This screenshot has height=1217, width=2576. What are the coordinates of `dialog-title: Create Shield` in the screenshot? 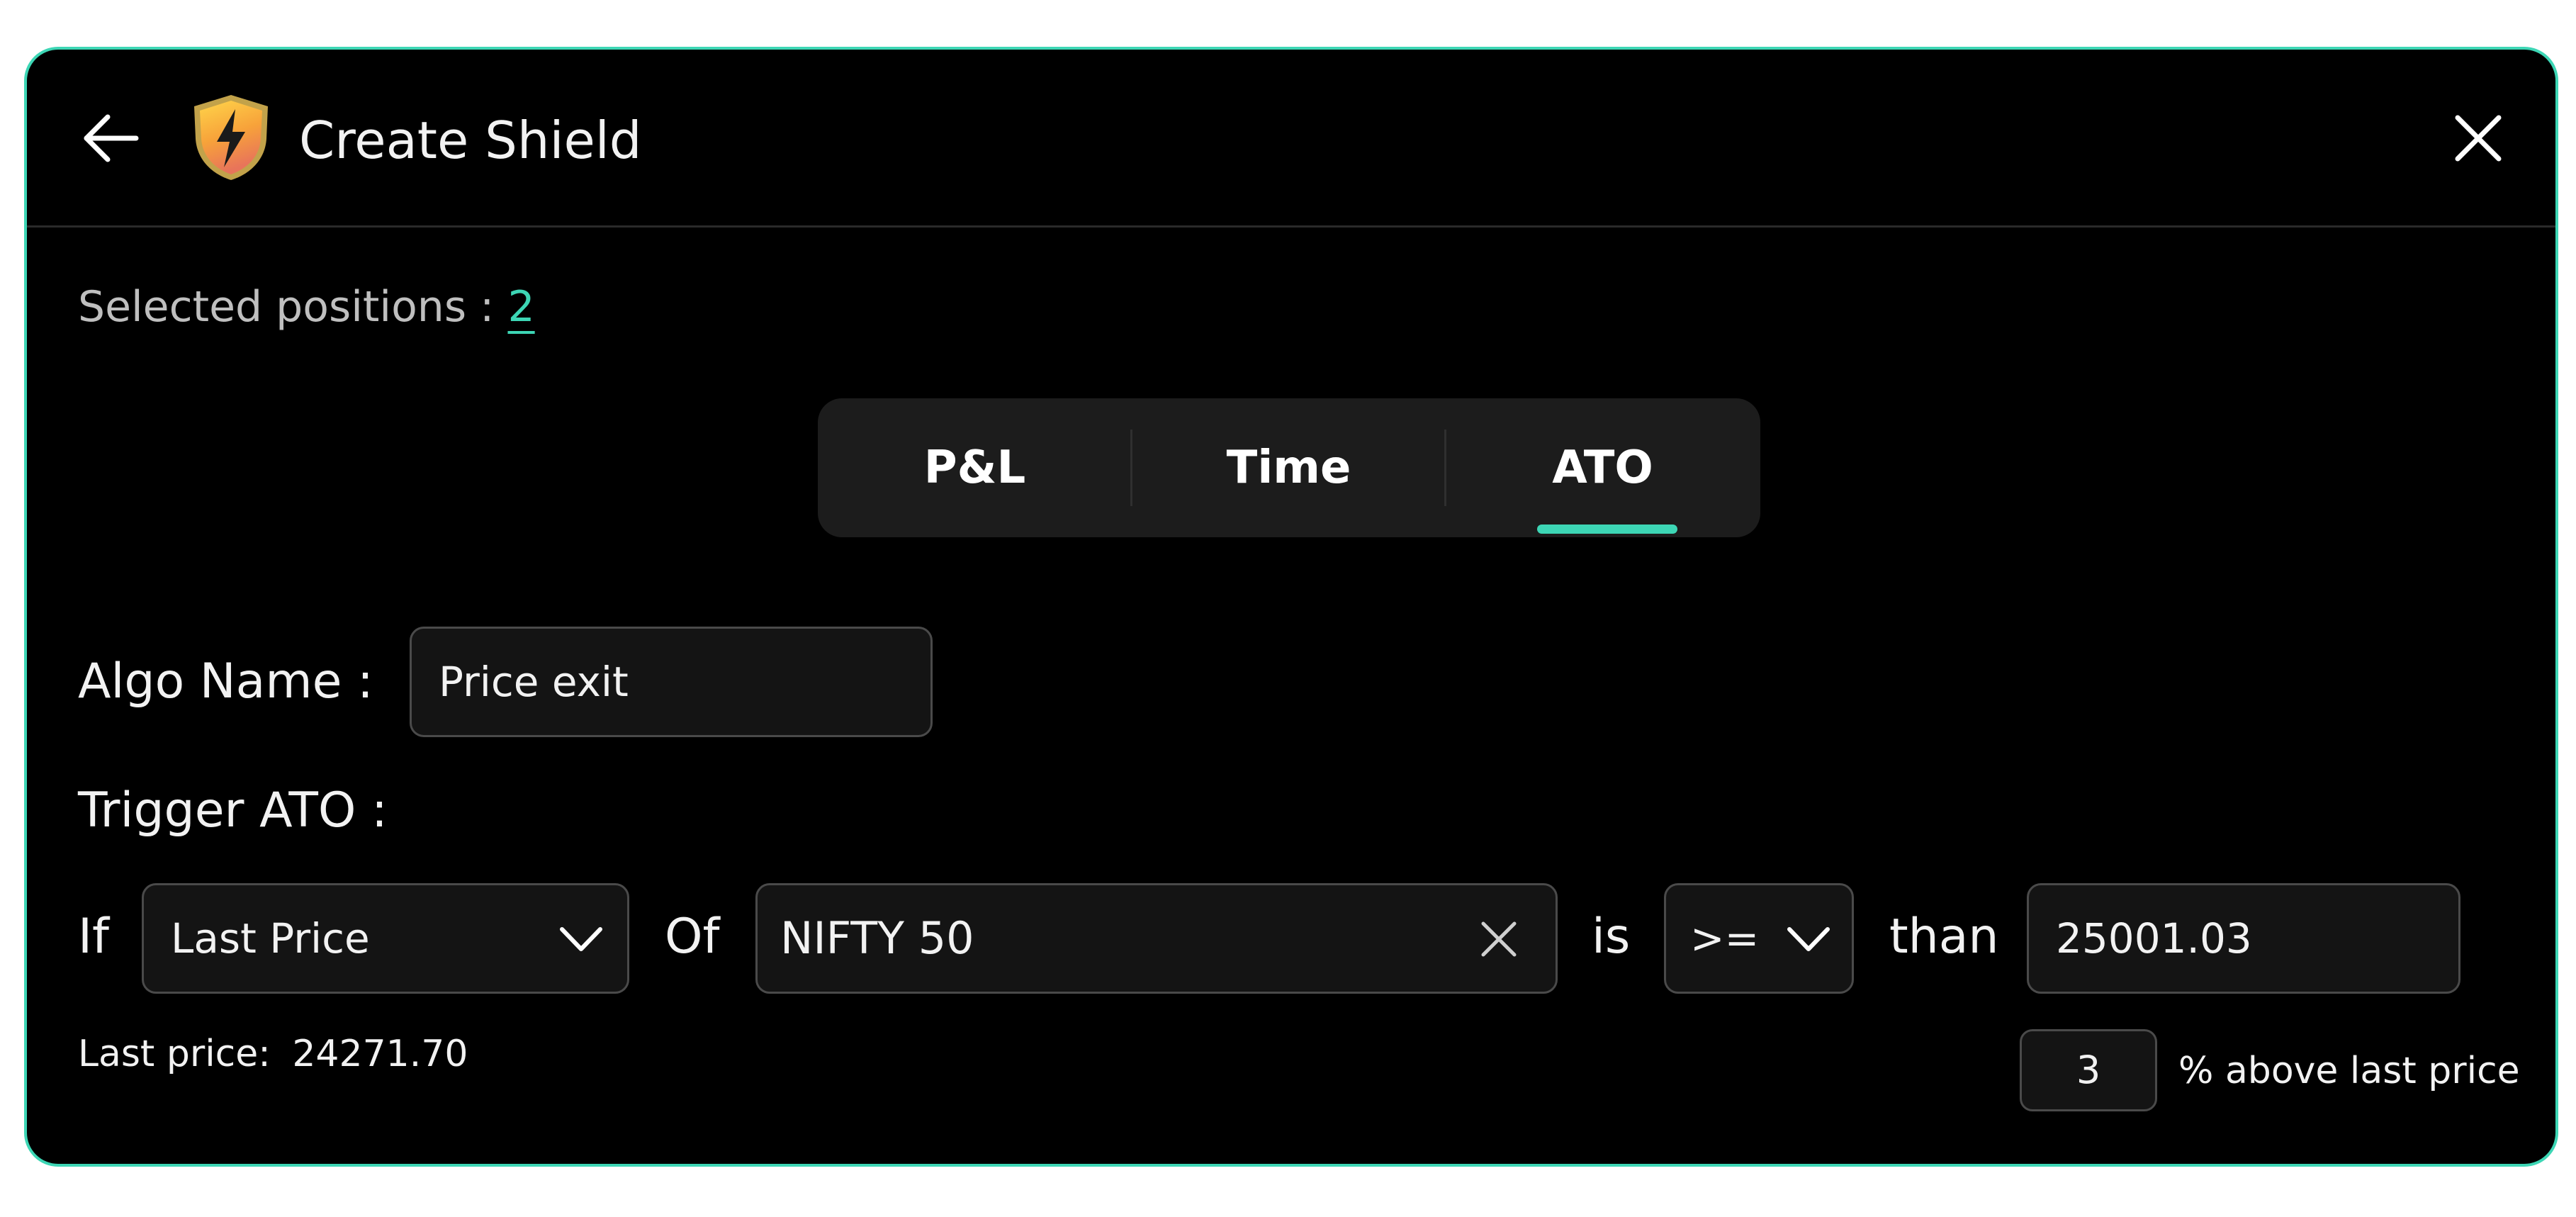 It's located at (470, 140).